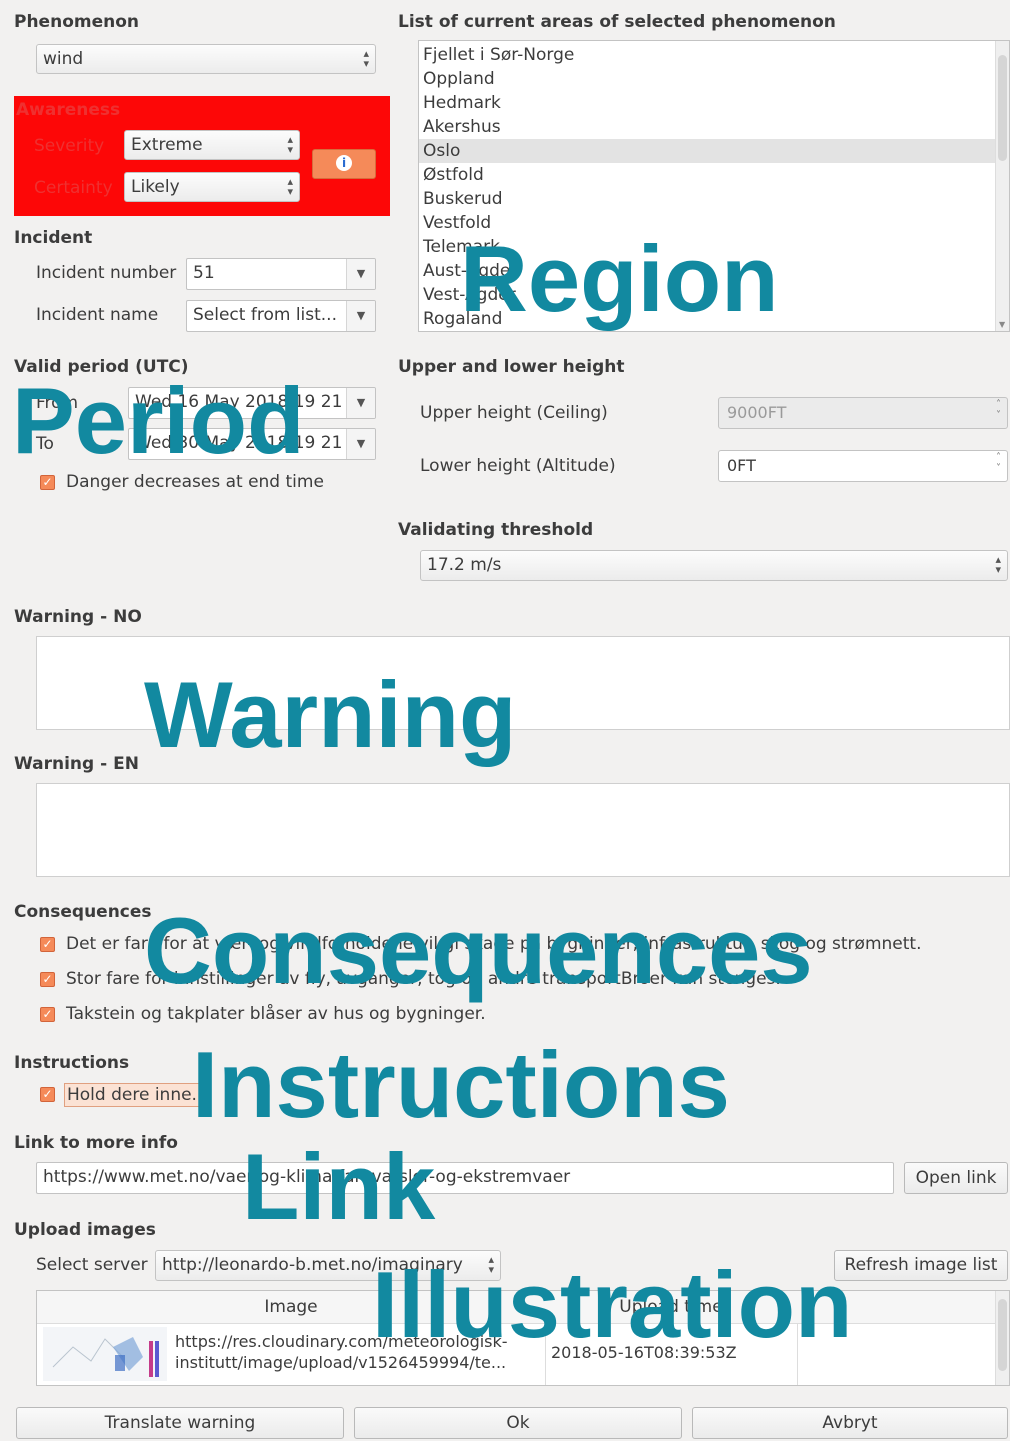 Image resolution: width=1010 pixels, height=1441 pixels. I want to click on height-heading: Upper and lower height, so click(511, 367).